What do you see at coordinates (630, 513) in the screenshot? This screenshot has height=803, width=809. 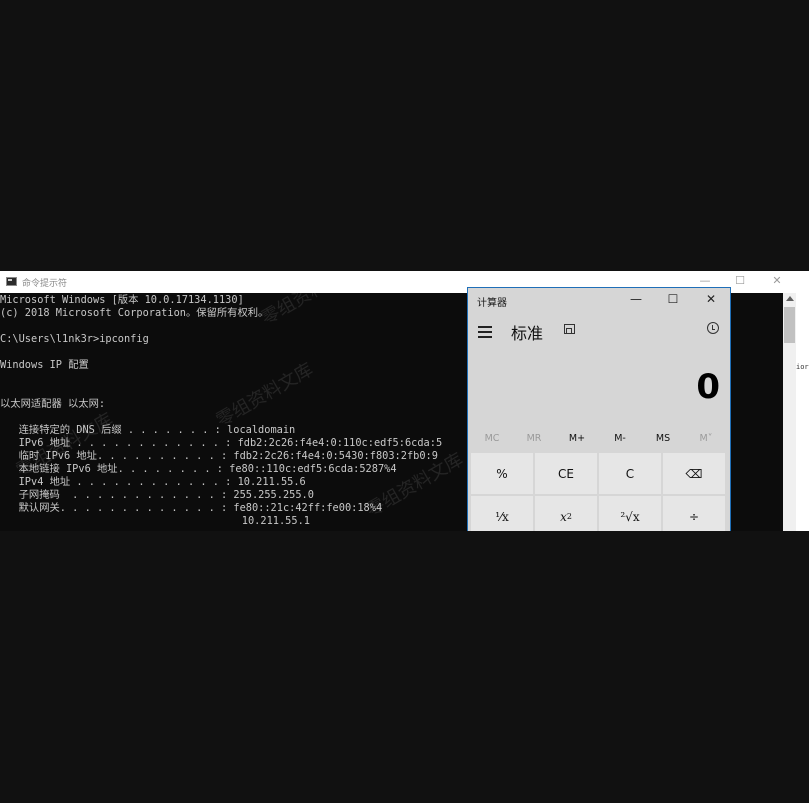 I see `square-root-button: ²√x` at bounding box center [630, 513].